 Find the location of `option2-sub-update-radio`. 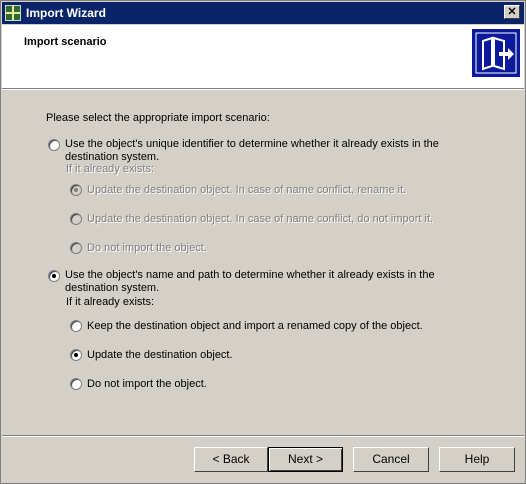

option2-sub-update-radio is located at coordinates (76, 355).